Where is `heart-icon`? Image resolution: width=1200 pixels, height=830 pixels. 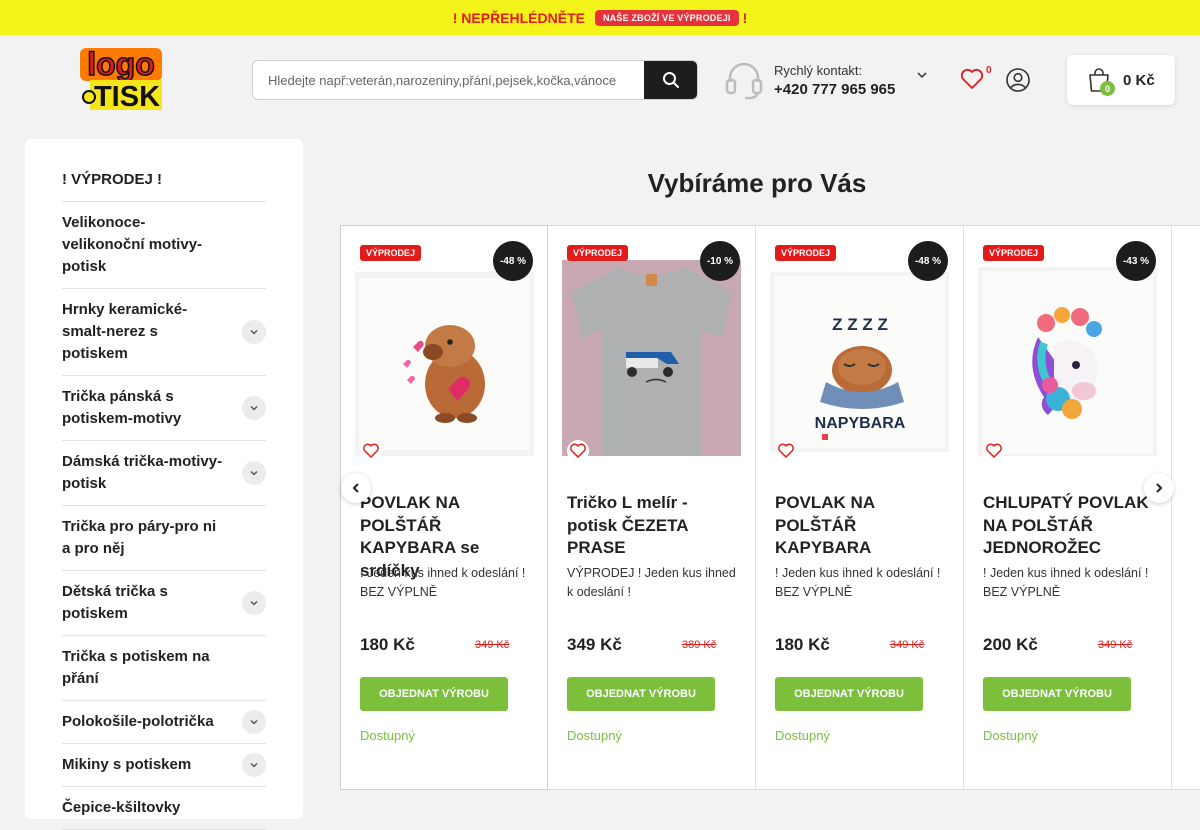 heart-icon is located at coordinates (972, 78).